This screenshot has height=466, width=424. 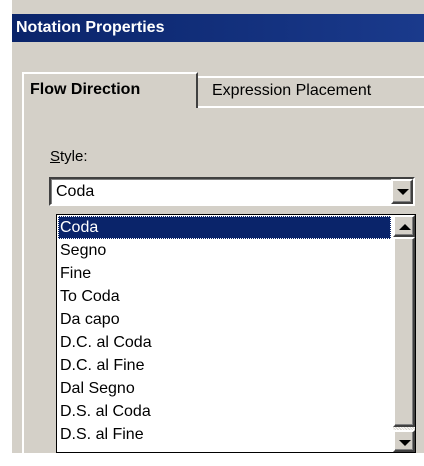 What do you see at coordinates (224, 434) in the screenshot?
I see `list-item-d-s-al-fine: D.S. al Fine` at bounding box center [224, 434].